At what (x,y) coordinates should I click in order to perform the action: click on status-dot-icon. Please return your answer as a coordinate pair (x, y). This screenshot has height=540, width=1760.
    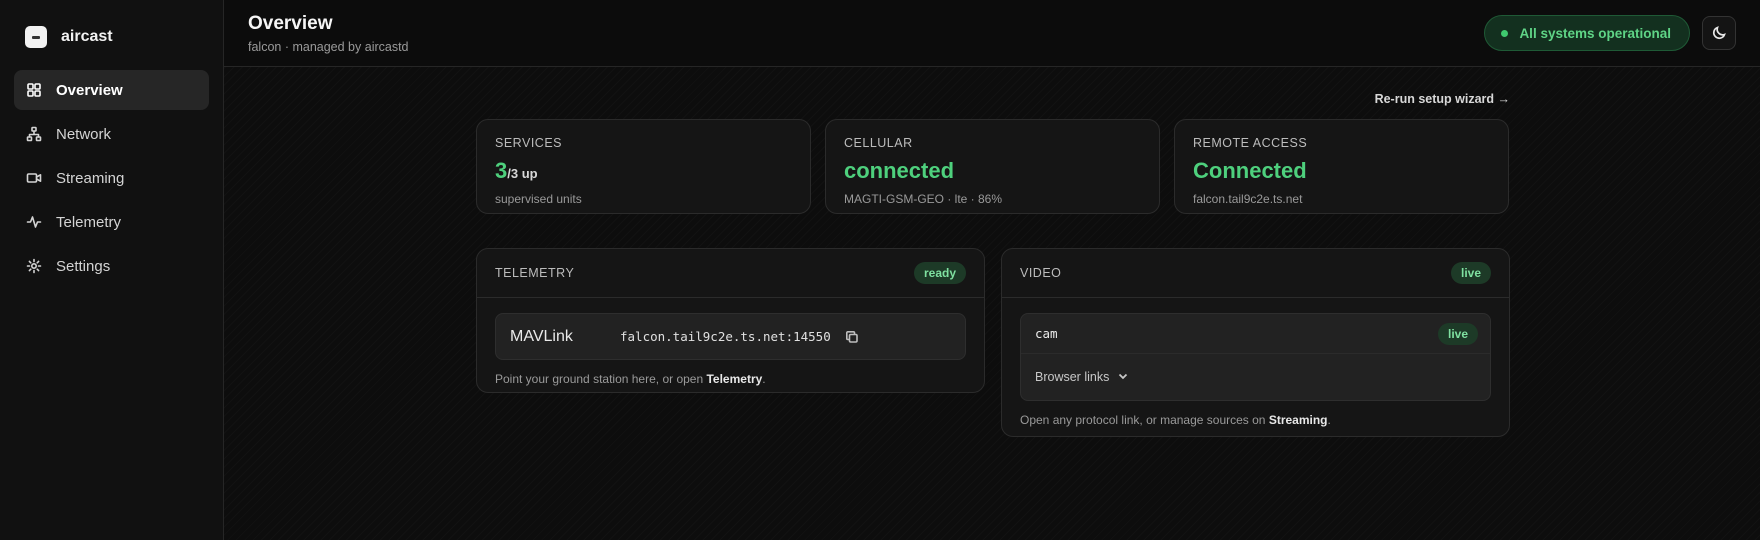
    Looking at the image, I should click on (1505, 33).